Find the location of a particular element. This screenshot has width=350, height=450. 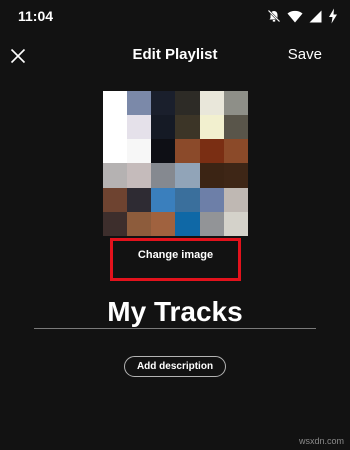

name-underline is located at coordinates (175, 328).